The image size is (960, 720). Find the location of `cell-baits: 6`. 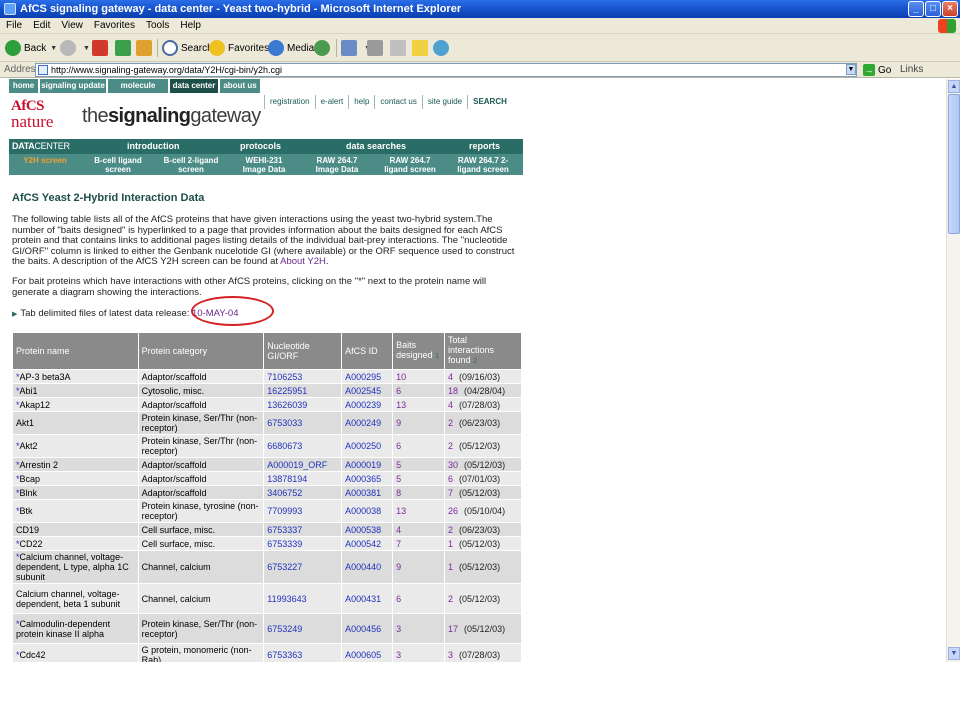

cell-baits: 6 is located at coordinates (419, 598).